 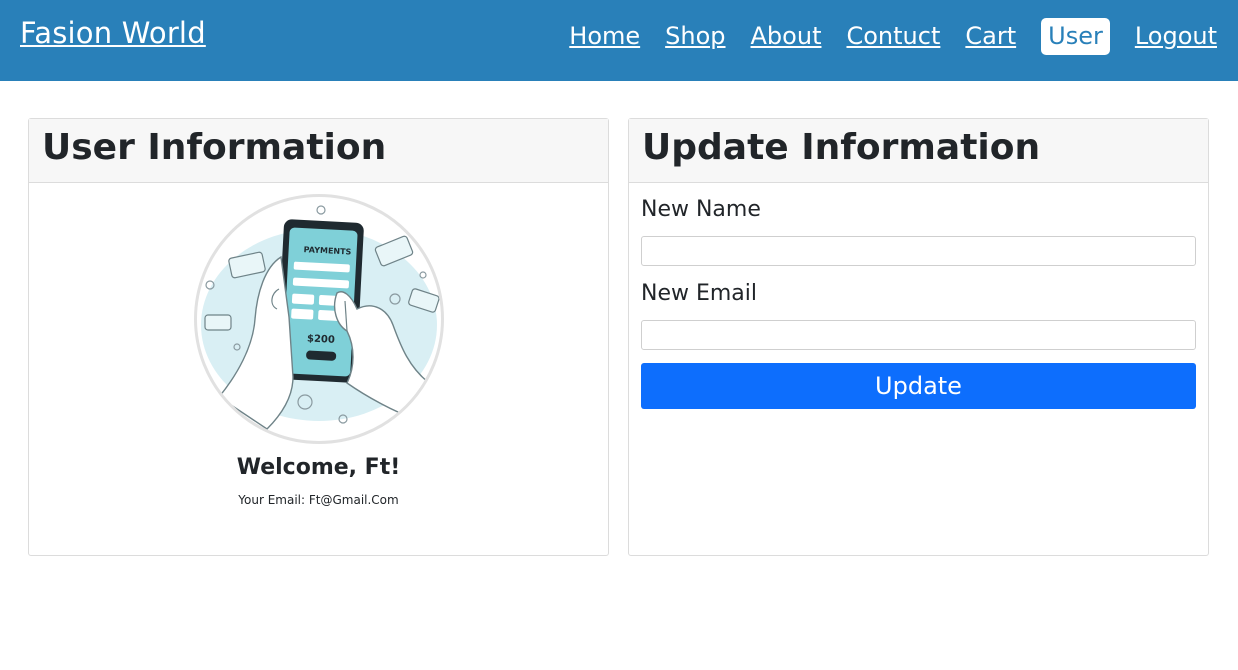 What do you see at coordinates (1176, 36) in the screenshot?
I see `nav-logout-link: Logout` at bounding box center [1176, 36].